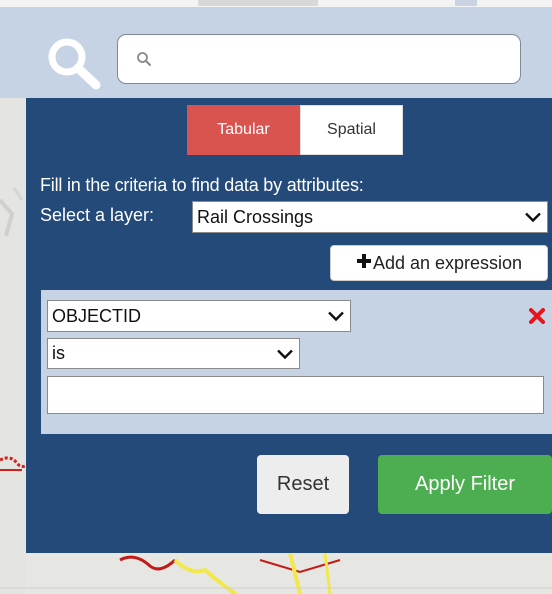  I want to click on top-toolbar-strip, so click(276, 3).